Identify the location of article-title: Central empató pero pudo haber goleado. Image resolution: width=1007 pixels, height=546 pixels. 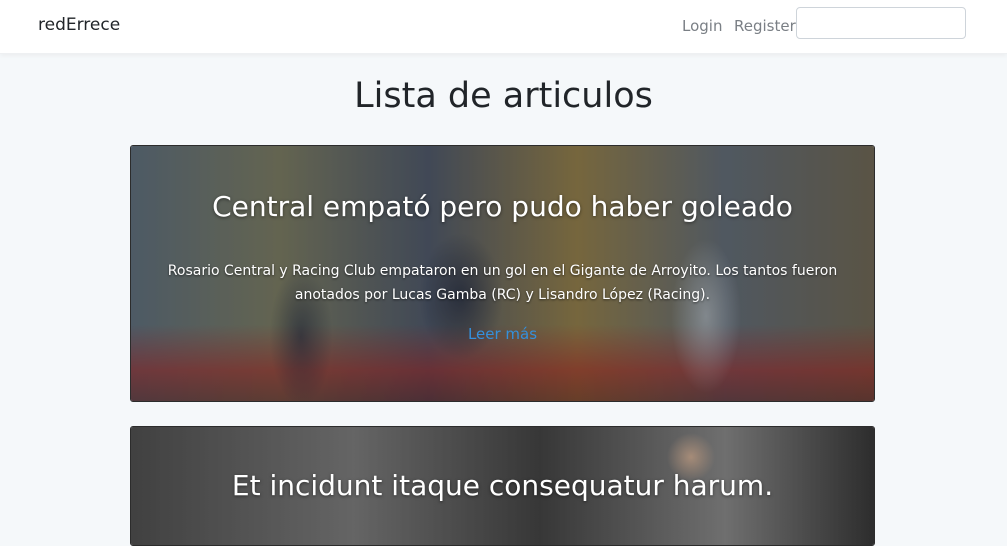
(502, 206).